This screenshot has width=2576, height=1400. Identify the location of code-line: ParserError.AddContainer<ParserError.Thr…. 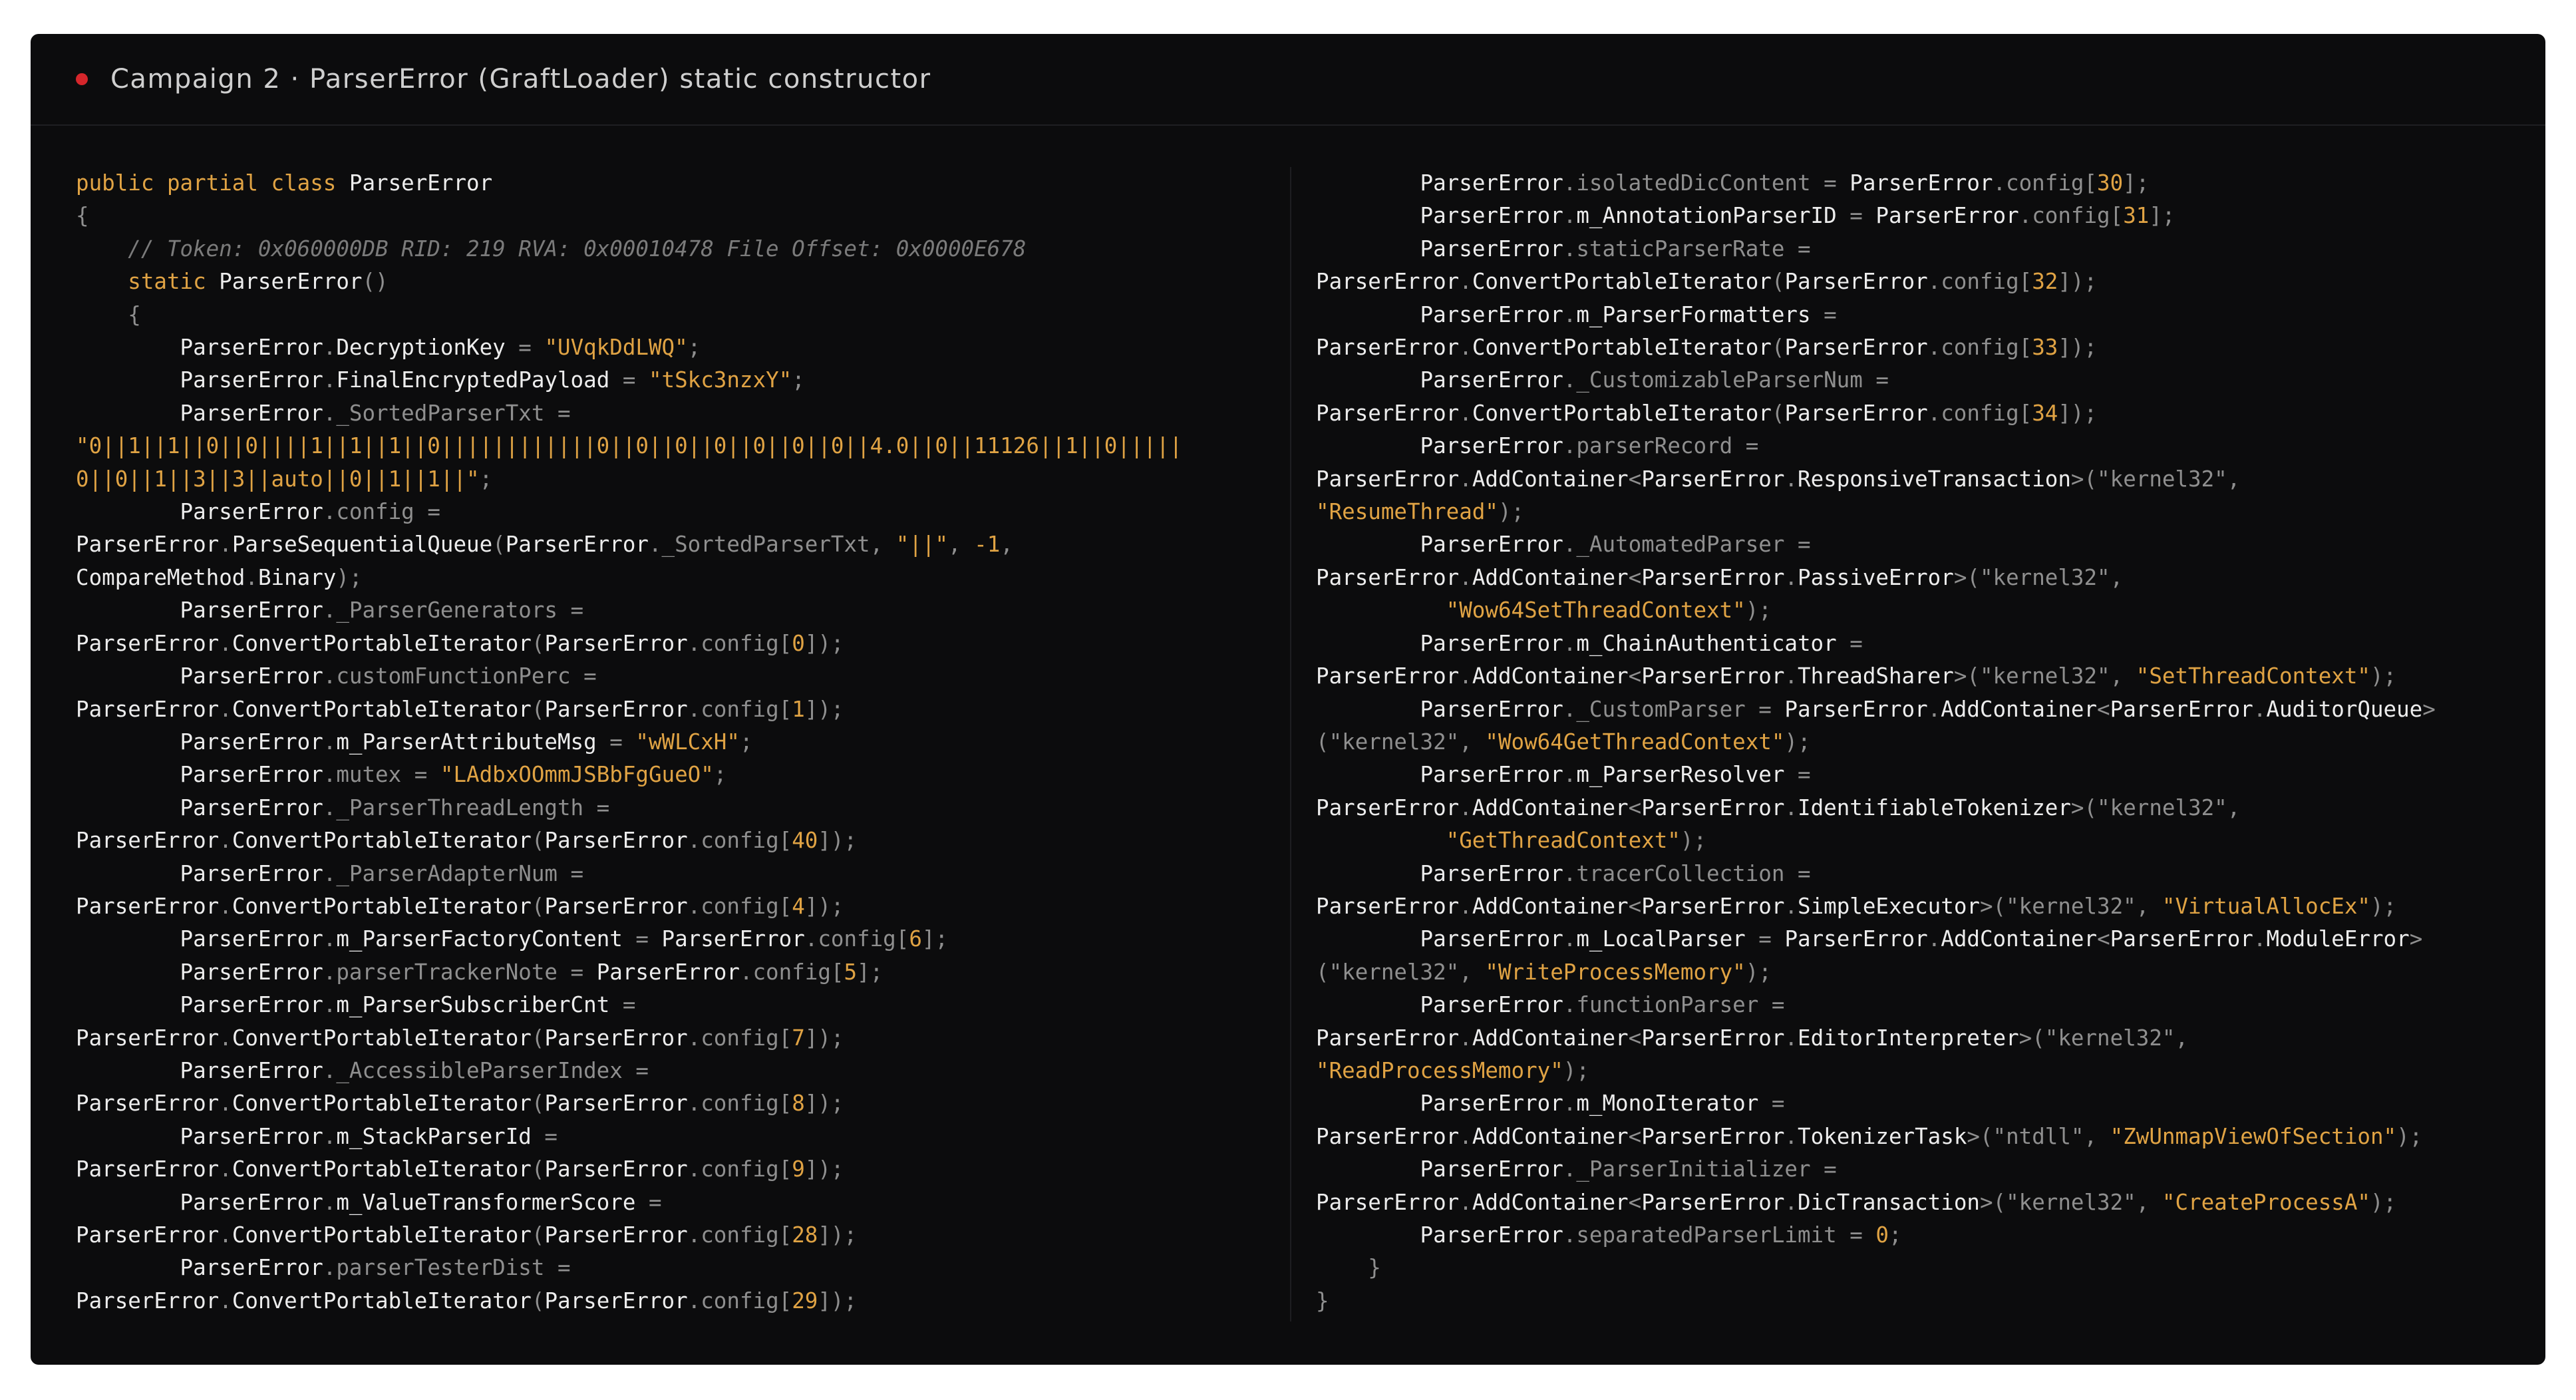
(1914, 676).